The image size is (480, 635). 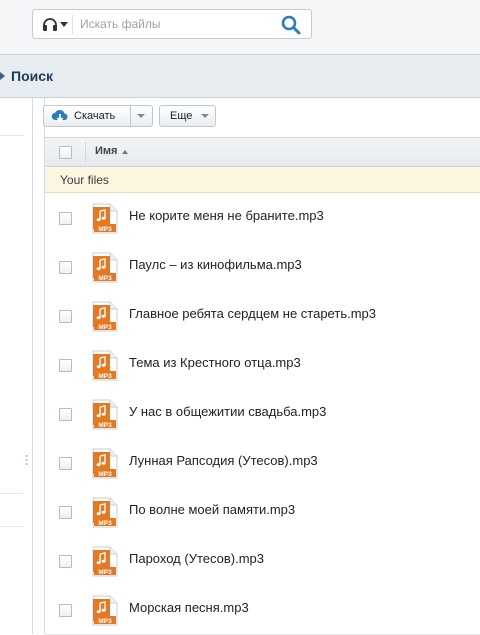 What do you see at coordinates (223, 460) in the screenshot?
I see `file-name: Лунная Рапсодия (Утесов).mp3` at bounding box center [223, 460].